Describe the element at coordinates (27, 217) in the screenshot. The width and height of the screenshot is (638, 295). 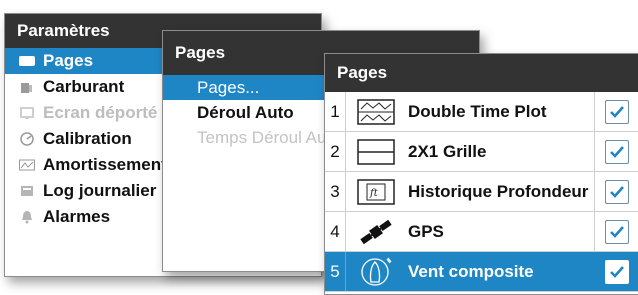
I see `alarm-bell-icon` at that location.